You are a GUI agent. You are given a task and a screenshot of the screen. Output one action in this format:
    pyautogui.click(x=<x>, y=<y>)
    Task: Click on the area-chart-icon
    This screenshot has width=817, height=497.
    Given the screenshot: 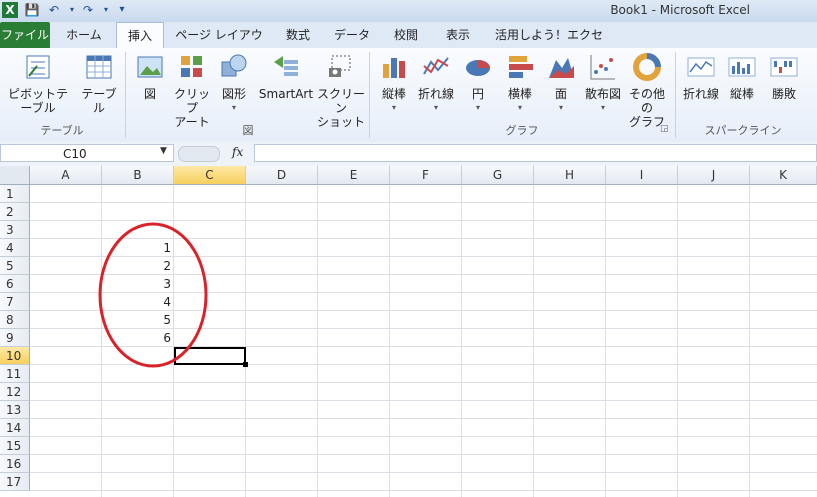 What is the action you would take?
    pyautogui.click(x=561, y=68)
    